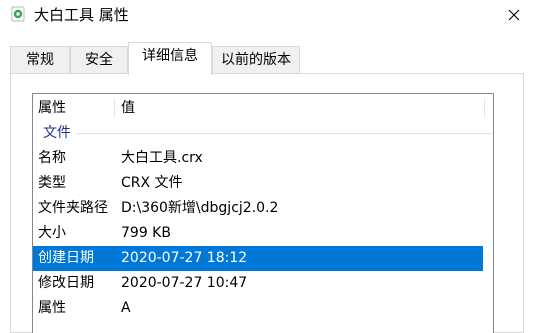 Image resolution: width=534 pixels, height=333 pixels. What do you see at coordinates (52, 308) in the screenshot?
I see `property-name: 属性` at bounding box center [52, 308].